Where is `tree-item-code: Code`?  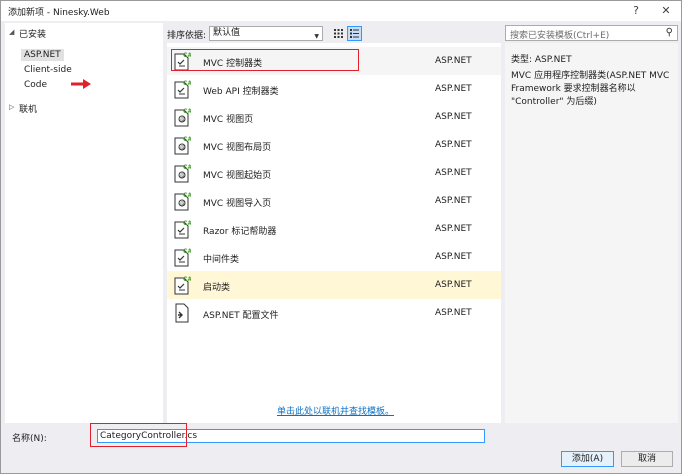 tree-item-code: Code is located at coordinates (35, 85).